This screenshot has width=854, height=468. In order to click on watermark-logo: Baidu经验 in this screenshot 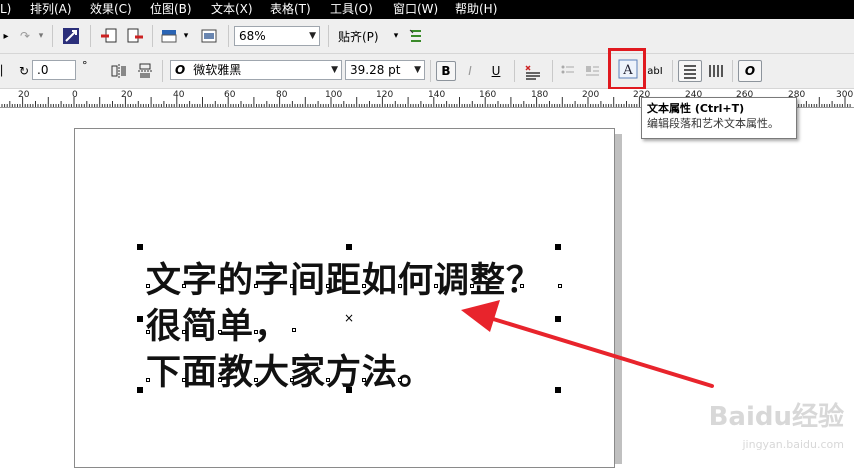, I will do `click(776, 417)`.